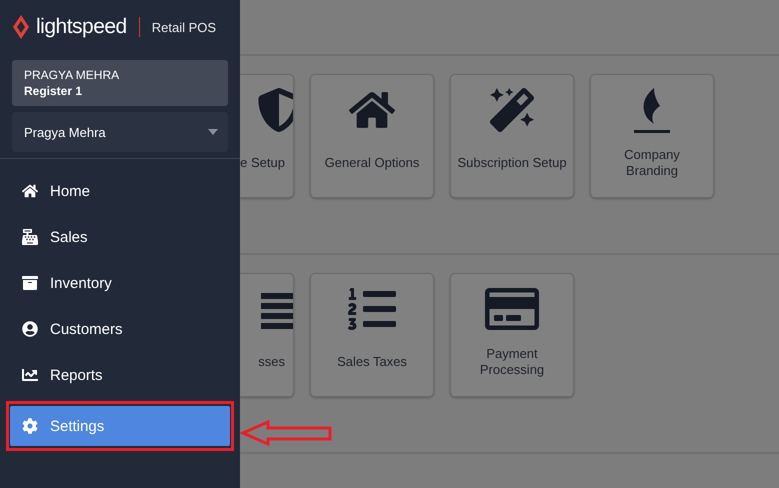 The height and width of the screenshot is (488, 779). What do you see at coordinates (213, 132) in the screenshot?
I see `caret-icon` at bounding box center [213, 132].